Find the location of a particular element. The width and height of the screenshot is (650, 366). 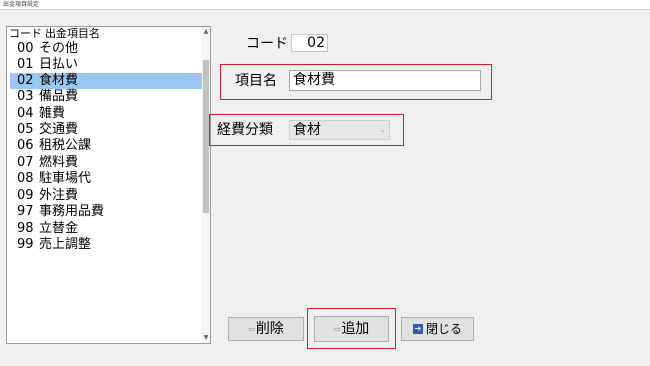

item-code: 98 is located at coordinates (25, 228).